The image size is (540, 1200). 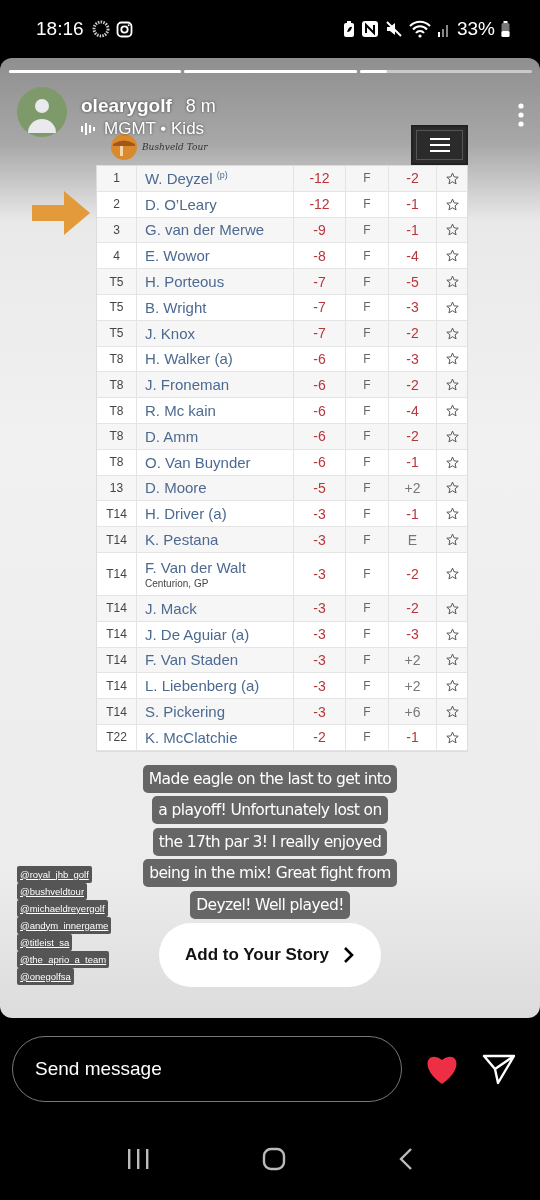 What do you see at coordinates (215, 333) in the screenshot?
I see `player-cell: J. Knox` at bounding box center [215, 333].